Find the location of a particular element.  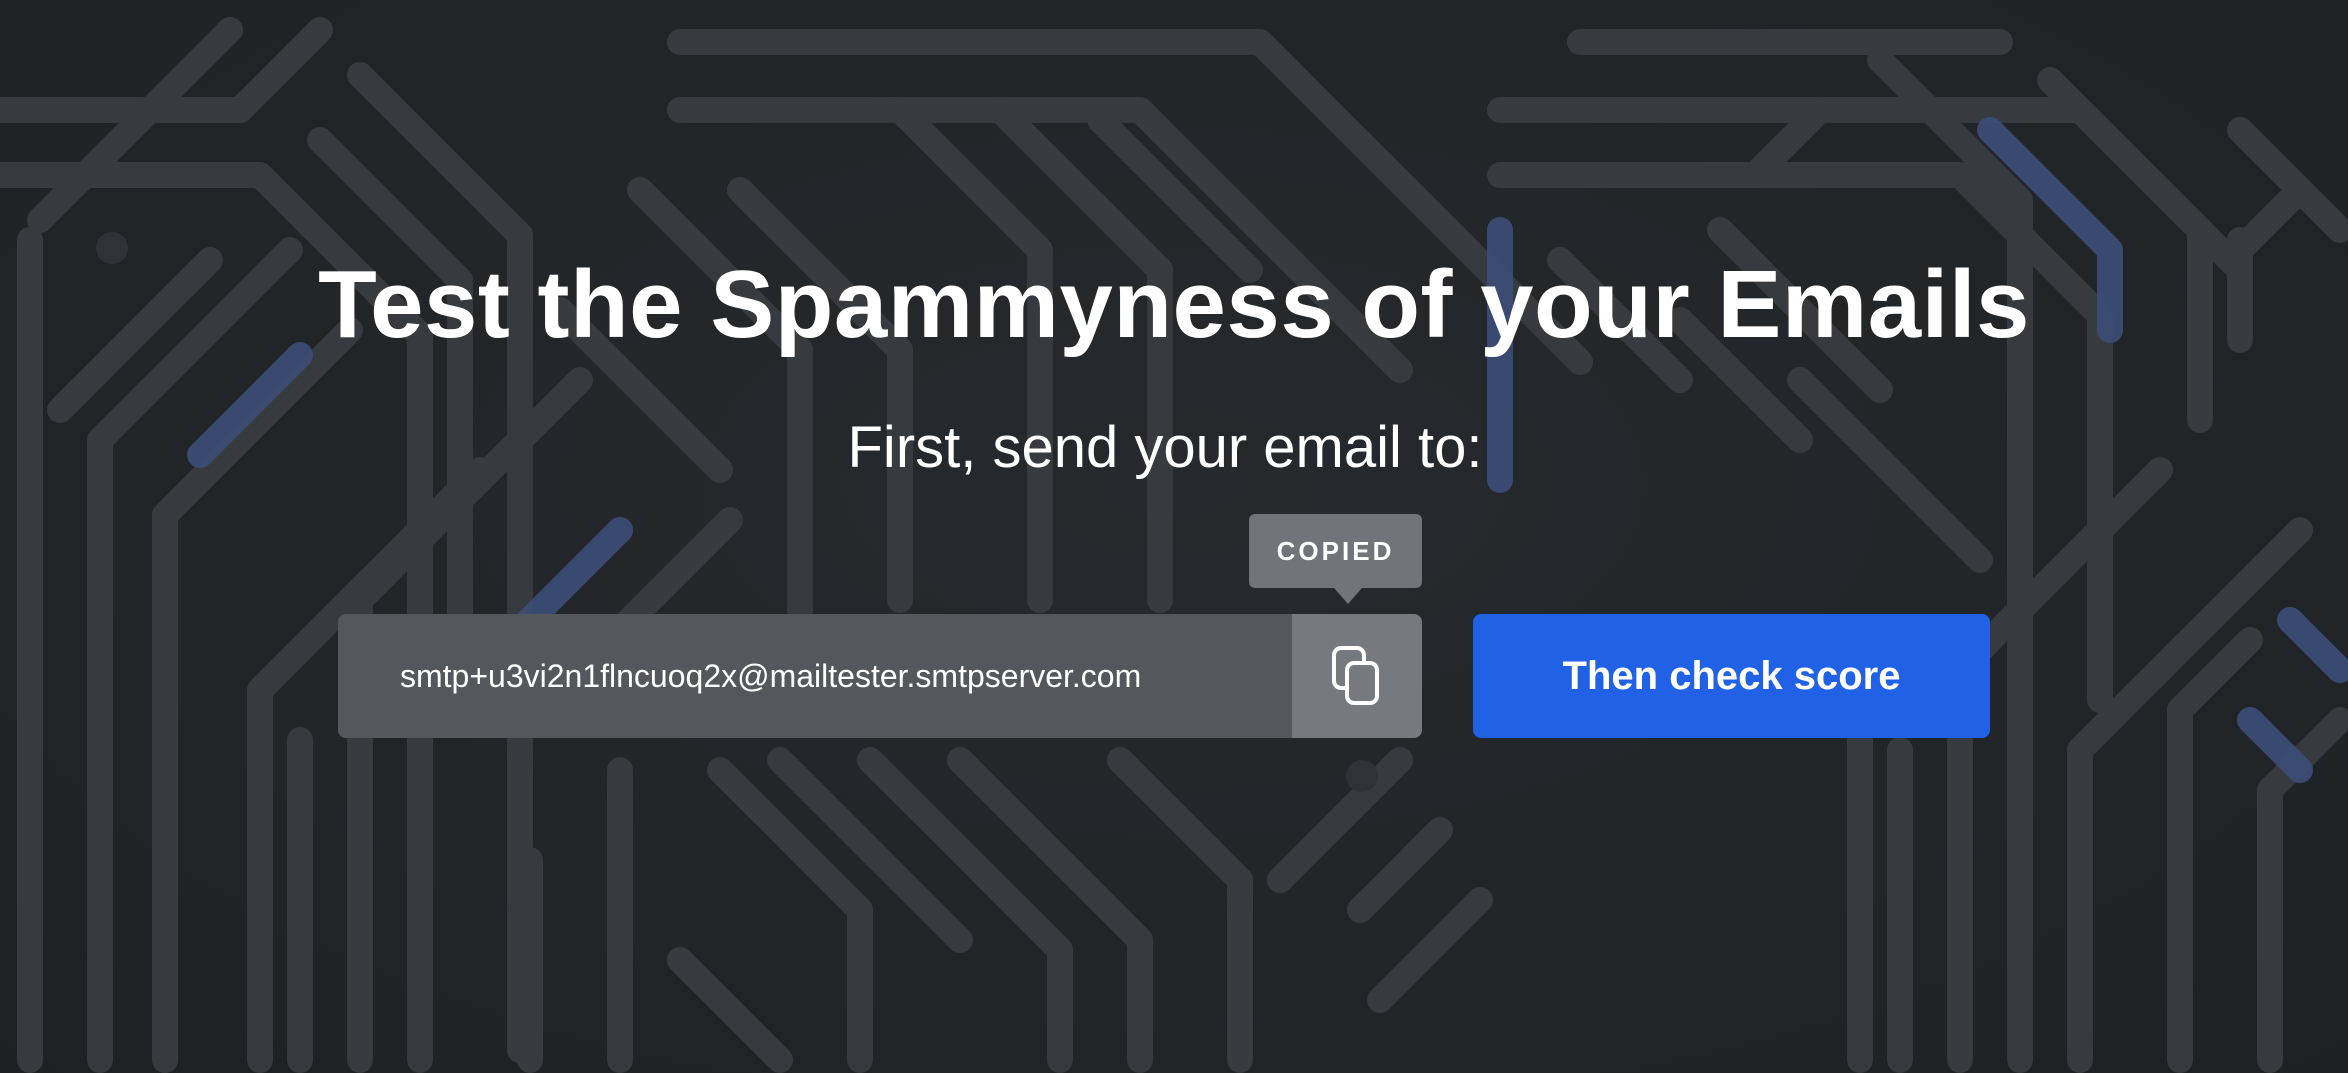

check-score-button: Then check score is located at coordinates (1731, 676).